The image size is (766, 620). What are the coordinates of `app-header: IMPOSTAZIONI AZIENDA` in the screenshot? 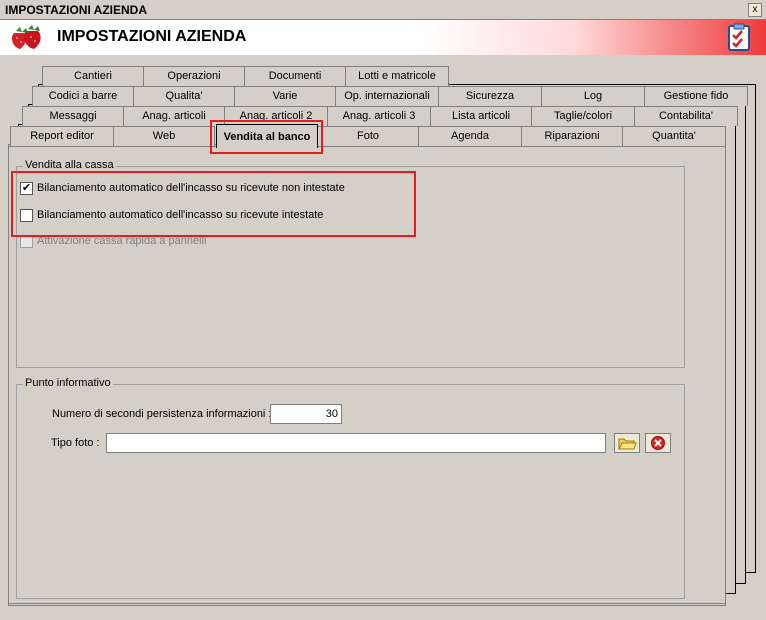 It's located at (383, 37).